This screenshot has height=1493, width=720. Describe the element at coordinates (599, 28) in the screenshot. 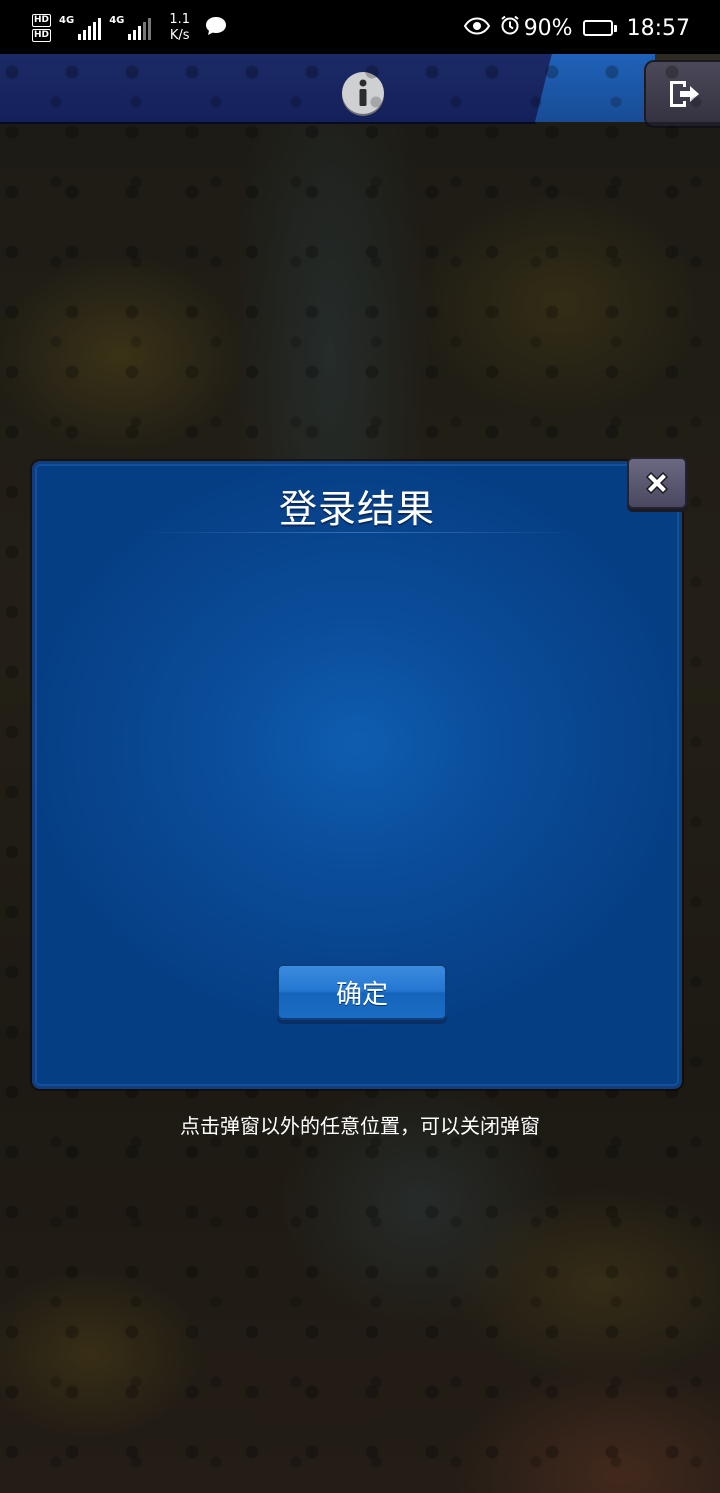

I see `battery-icon` at that location.